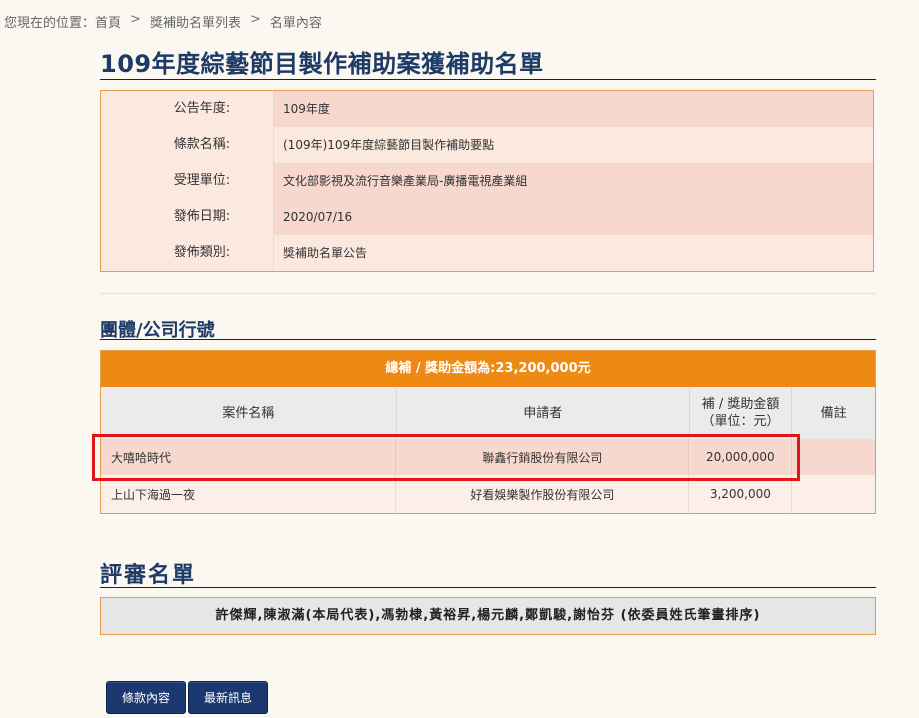 This screenshot has height=718, width=919. Describe the element at coordinates (273, 181) in the screenshot. I see `column-divider` at that location.